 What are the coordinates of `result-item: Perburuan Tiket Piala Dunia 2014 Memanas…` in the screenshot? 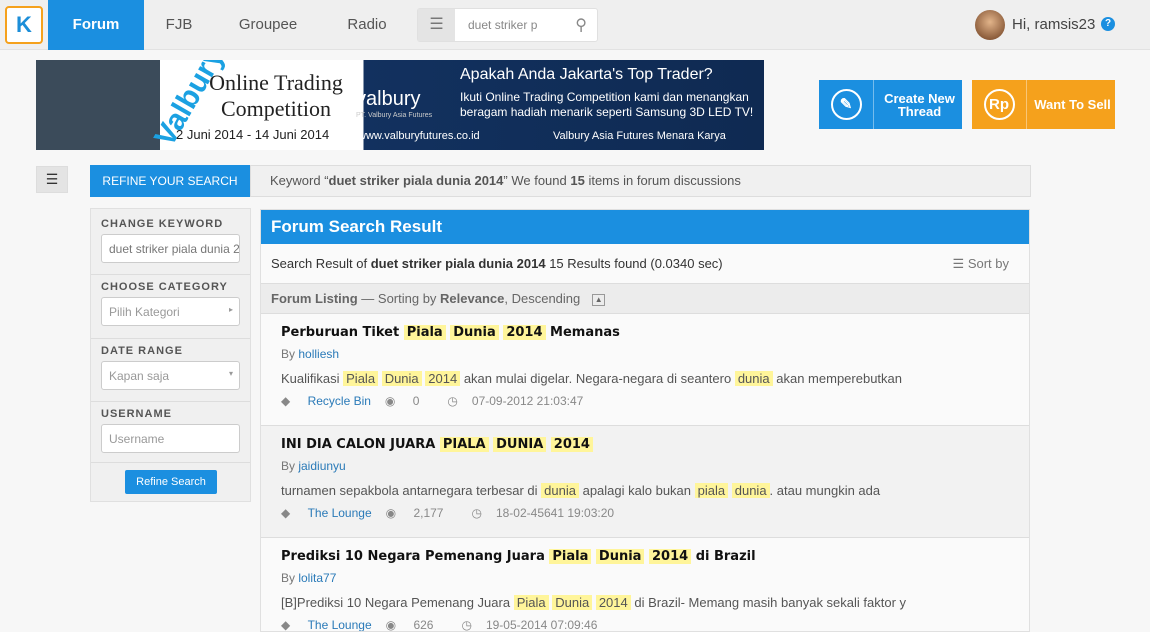 It's located at (645, 370).